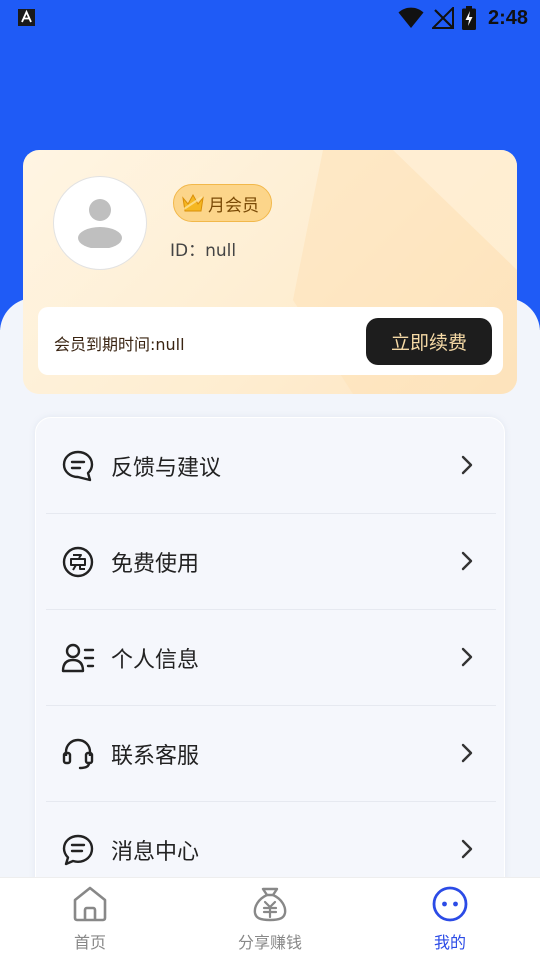  I want to click on wifi-icon, so click(411, 17).